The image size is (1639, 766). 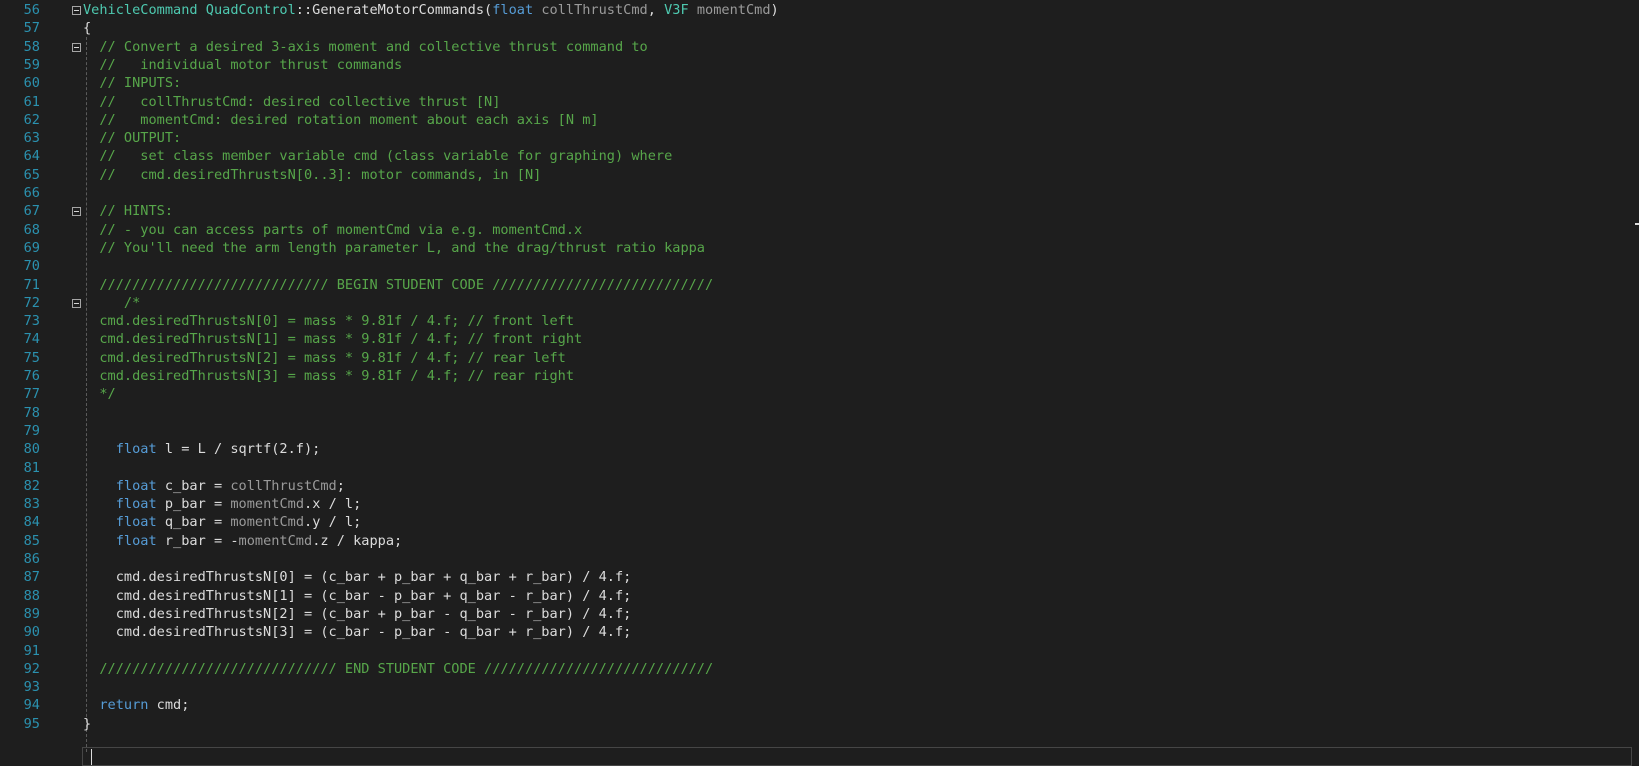 I want to click on line-number: 93, so click(x=31, y=687).